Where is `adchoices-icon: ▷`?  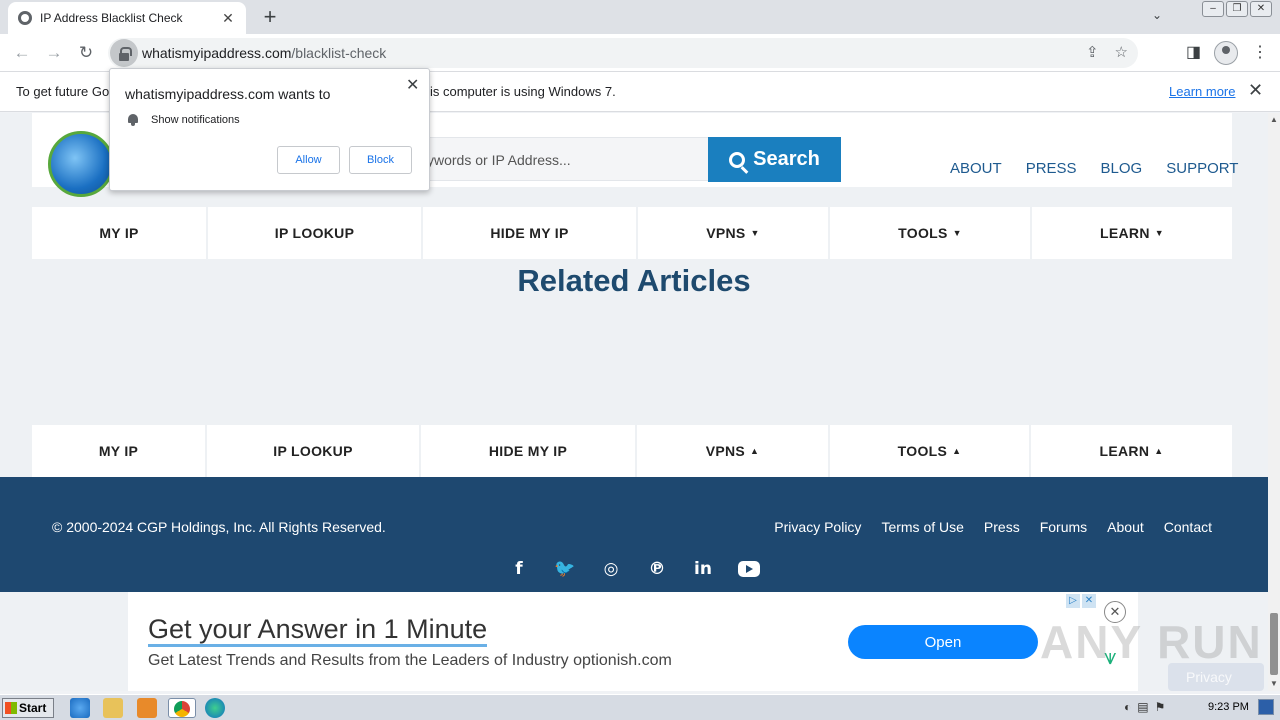 adchoices-icon: ▷ is located at coordinates (1073, 601).